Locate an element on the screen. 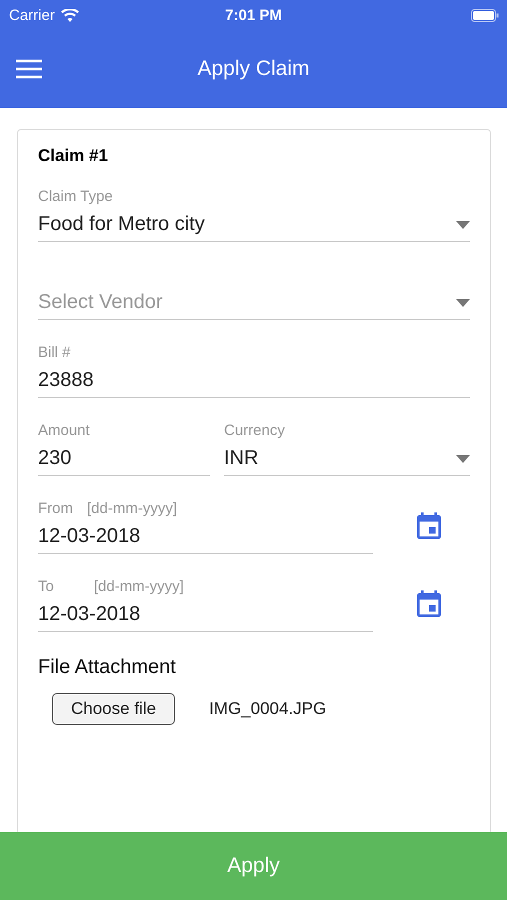 The image size is (507, 900). field-label: Amount is located at coordinates (64, 431).